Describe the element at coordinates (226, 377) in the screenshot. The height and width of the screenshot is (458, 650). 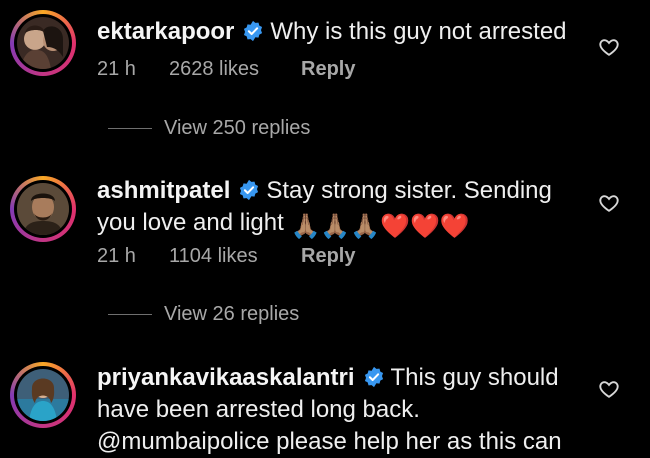
I see `username: priyankavikaaskalantri` at that location.